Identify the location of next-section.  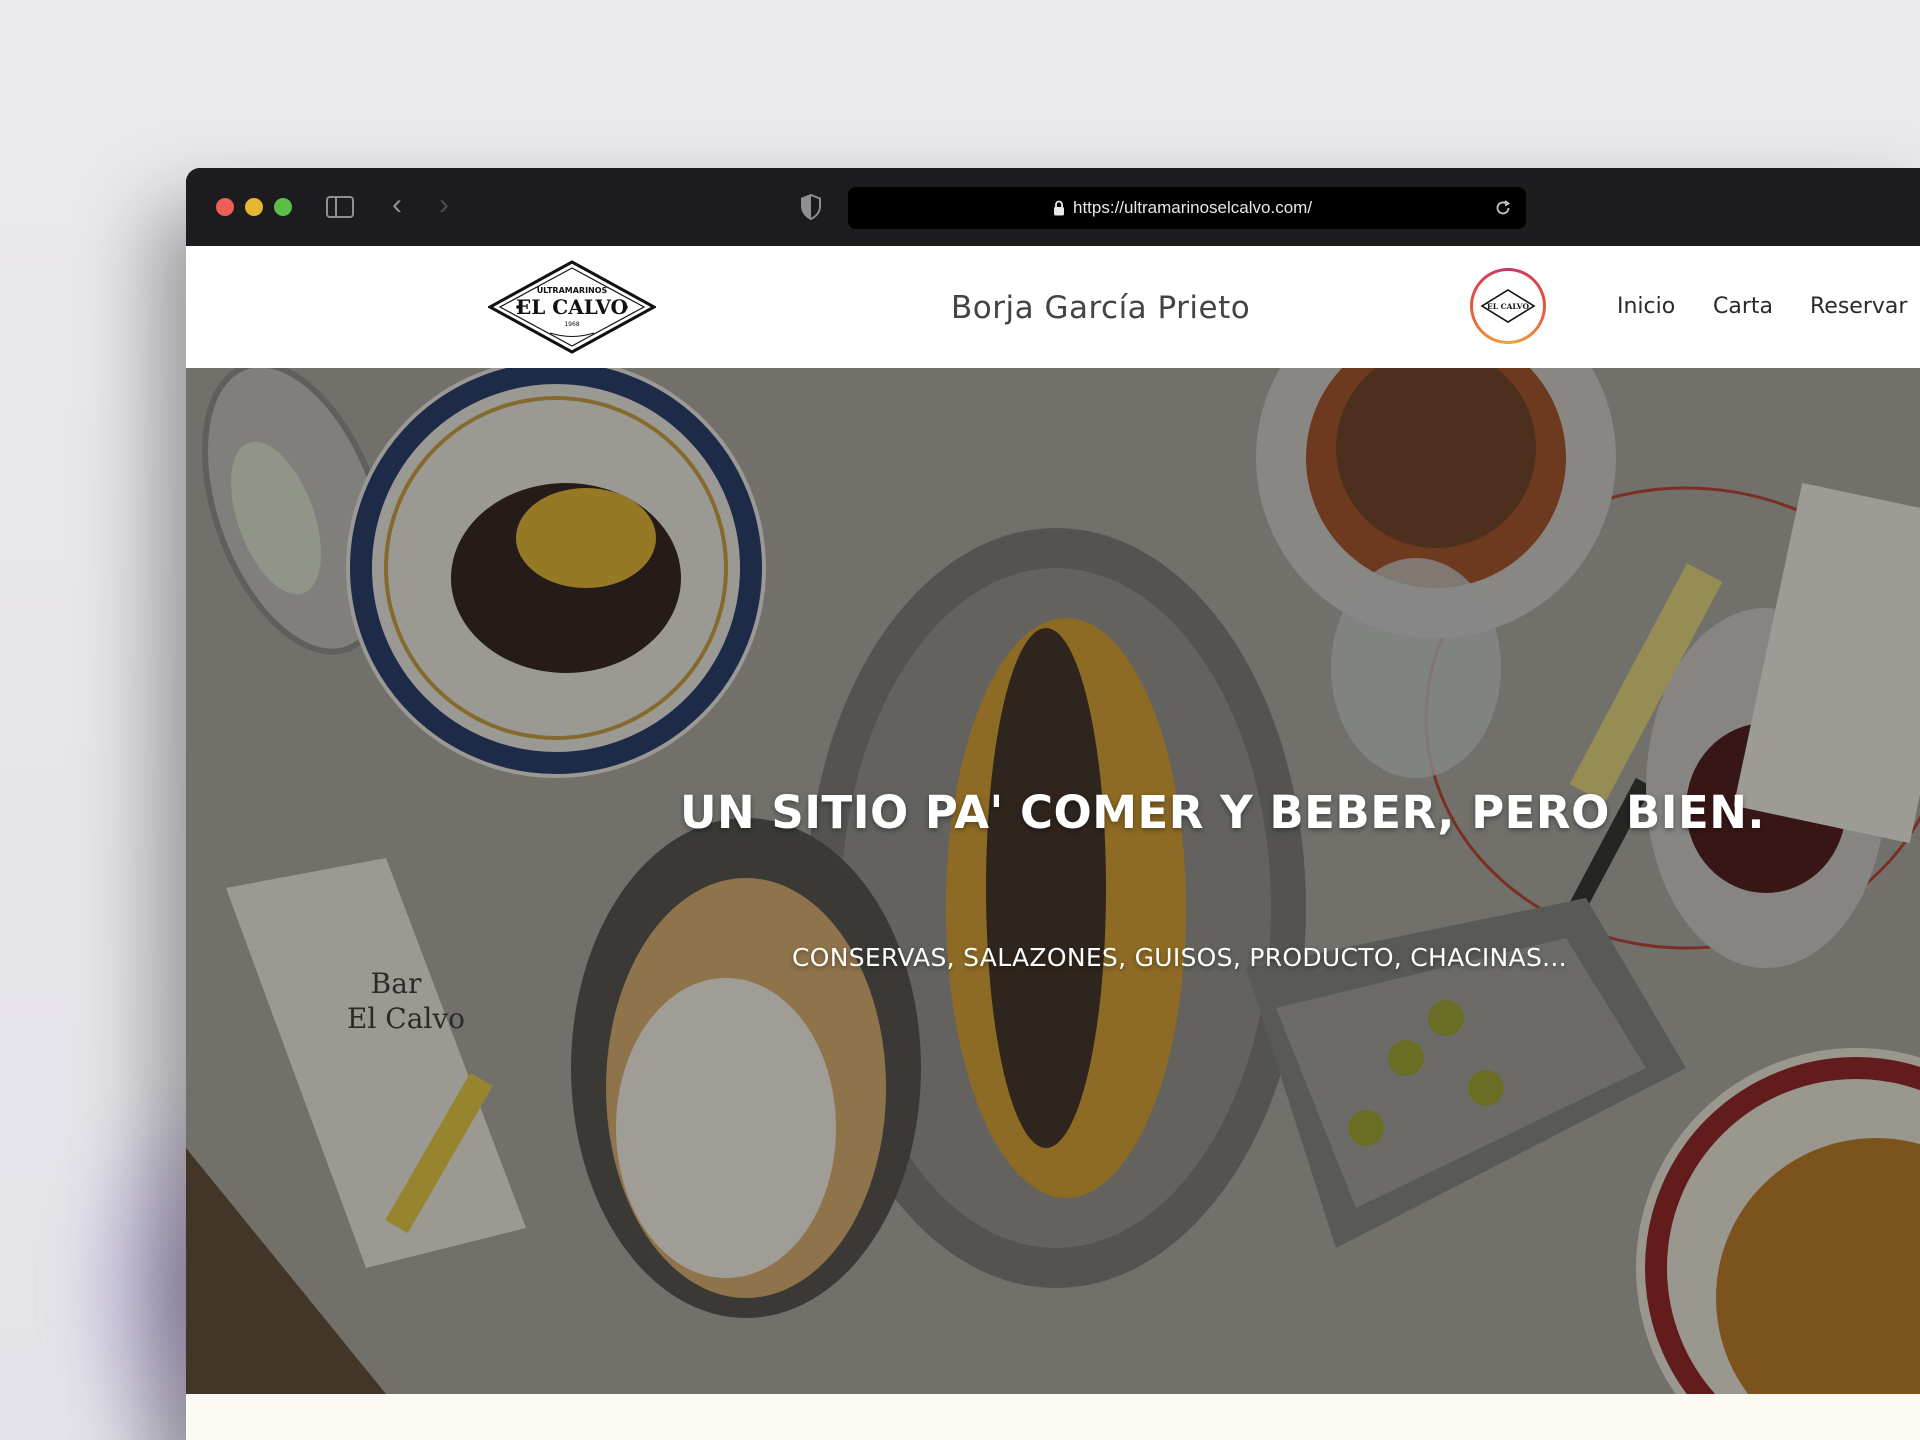
(1053, 1417).